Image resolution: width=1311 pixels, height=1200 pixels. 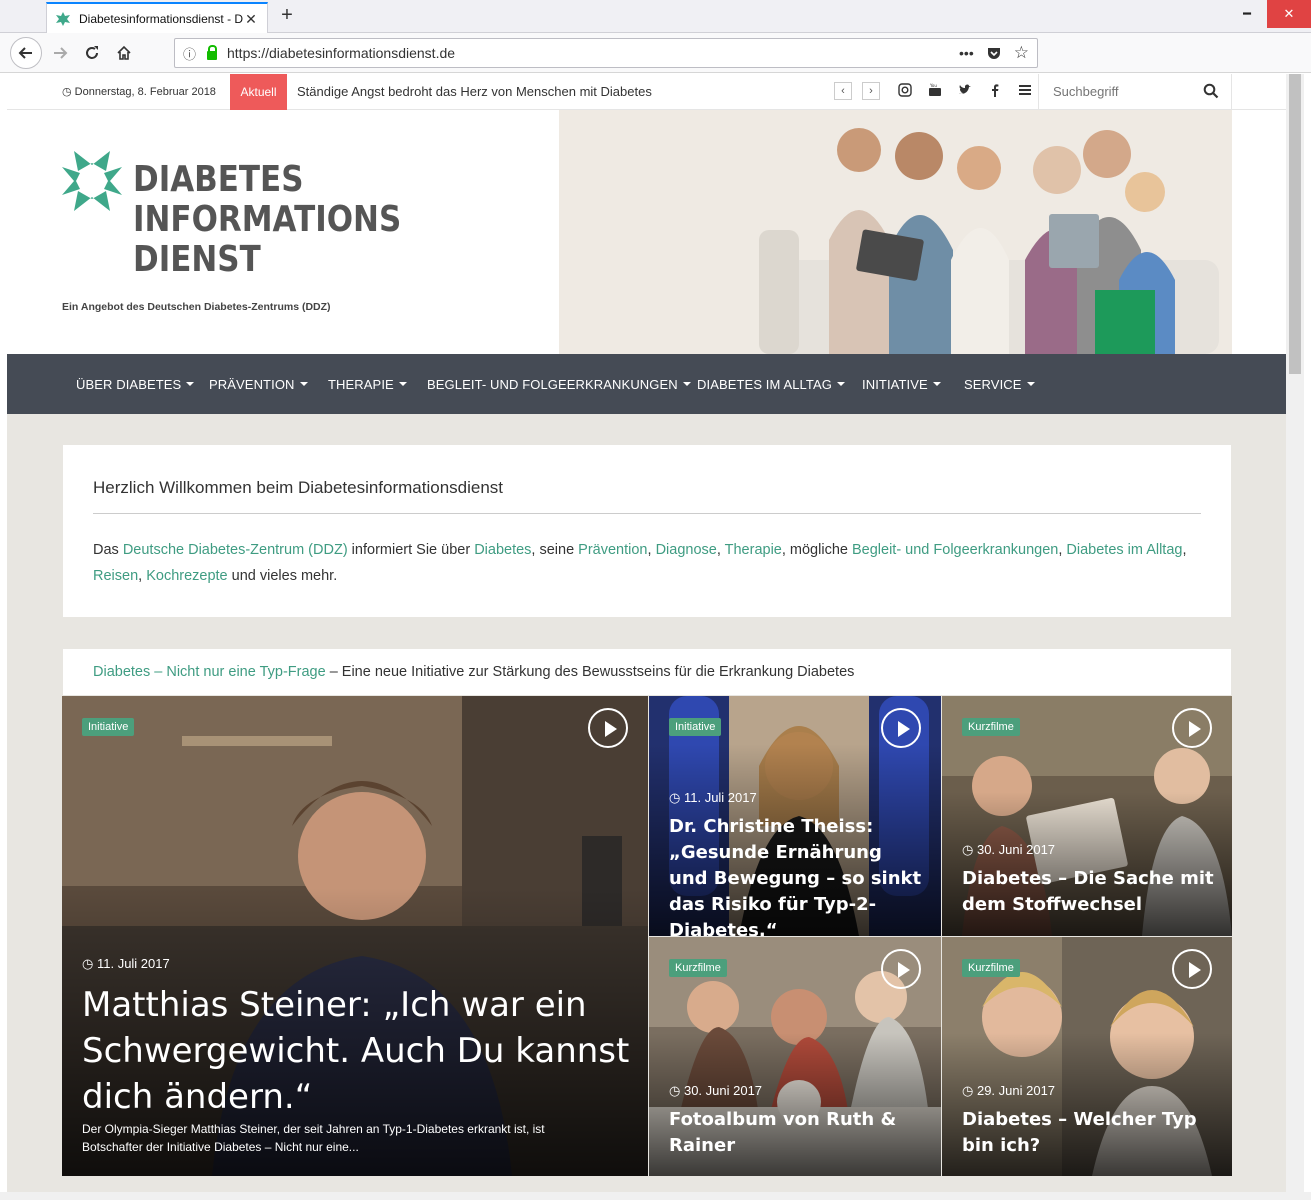 I want to click on home-icon, so click(x=124, y=52).